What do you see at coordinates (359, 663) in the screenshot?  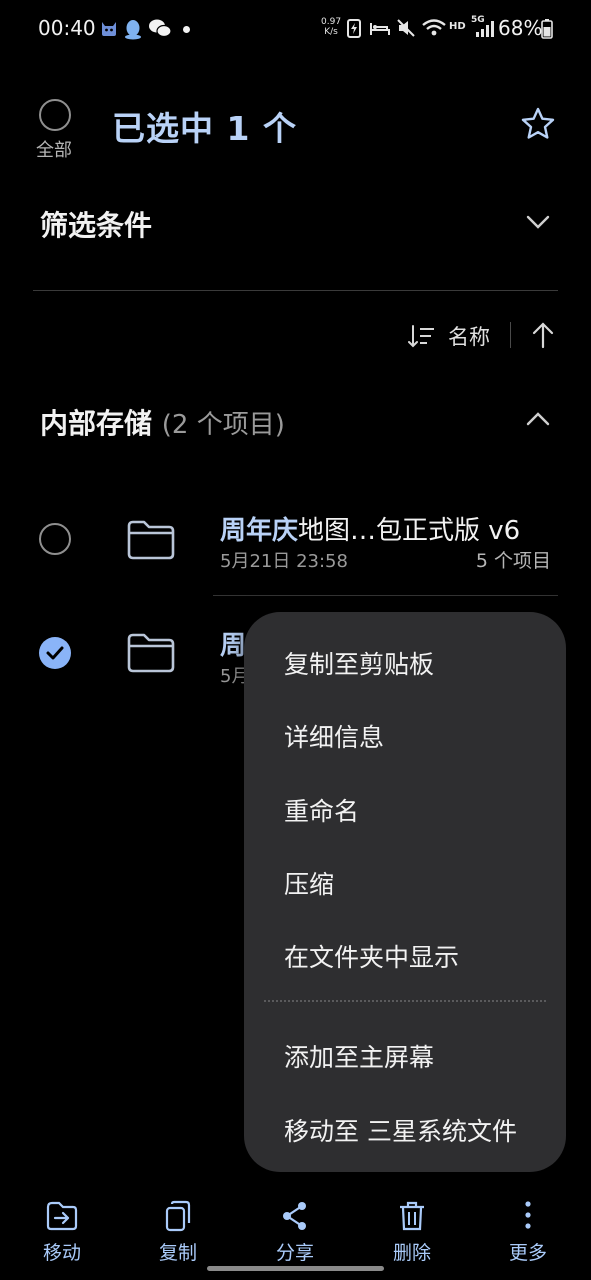 I see `menu-item-copy-to-clipboard: 复制至剪贴板` at bounding box center [359, 663].